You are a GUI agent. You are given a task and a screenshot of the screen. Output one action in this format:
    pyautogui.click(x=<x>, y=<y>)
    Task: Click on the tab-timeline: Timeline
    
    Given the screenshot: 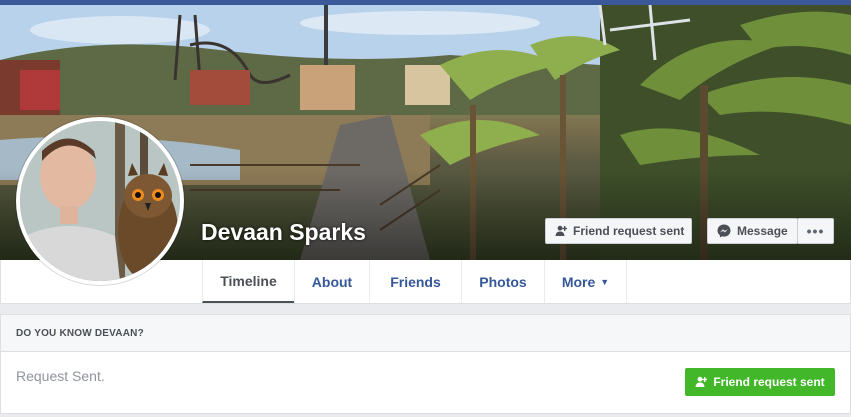 What is the action you would take?
    pyautogui.click(x=248, y=281)
    